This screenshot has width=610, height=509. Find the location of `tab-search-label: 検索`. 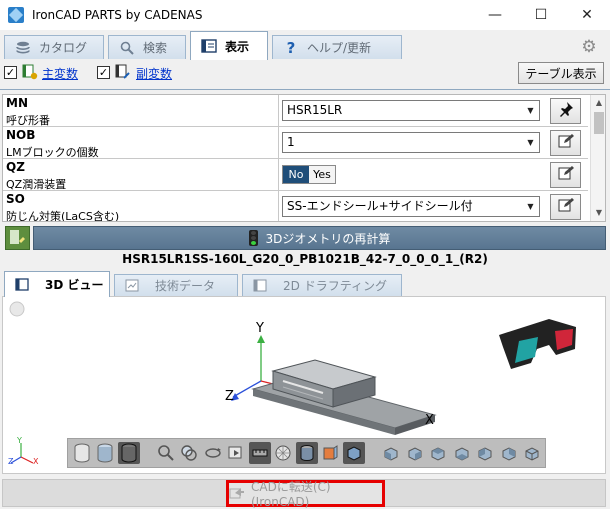

tab-search-label: 検索 is located at coordinates (155, 48).